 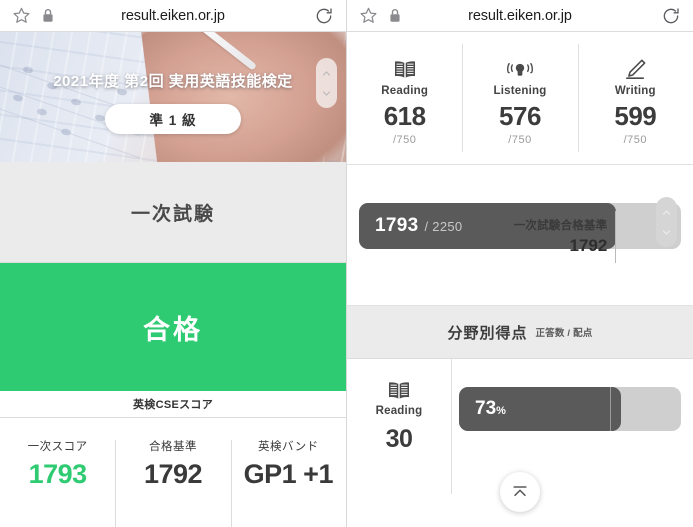 I want to click on breakdown-percent: 73%, so click(x=490, y=408).